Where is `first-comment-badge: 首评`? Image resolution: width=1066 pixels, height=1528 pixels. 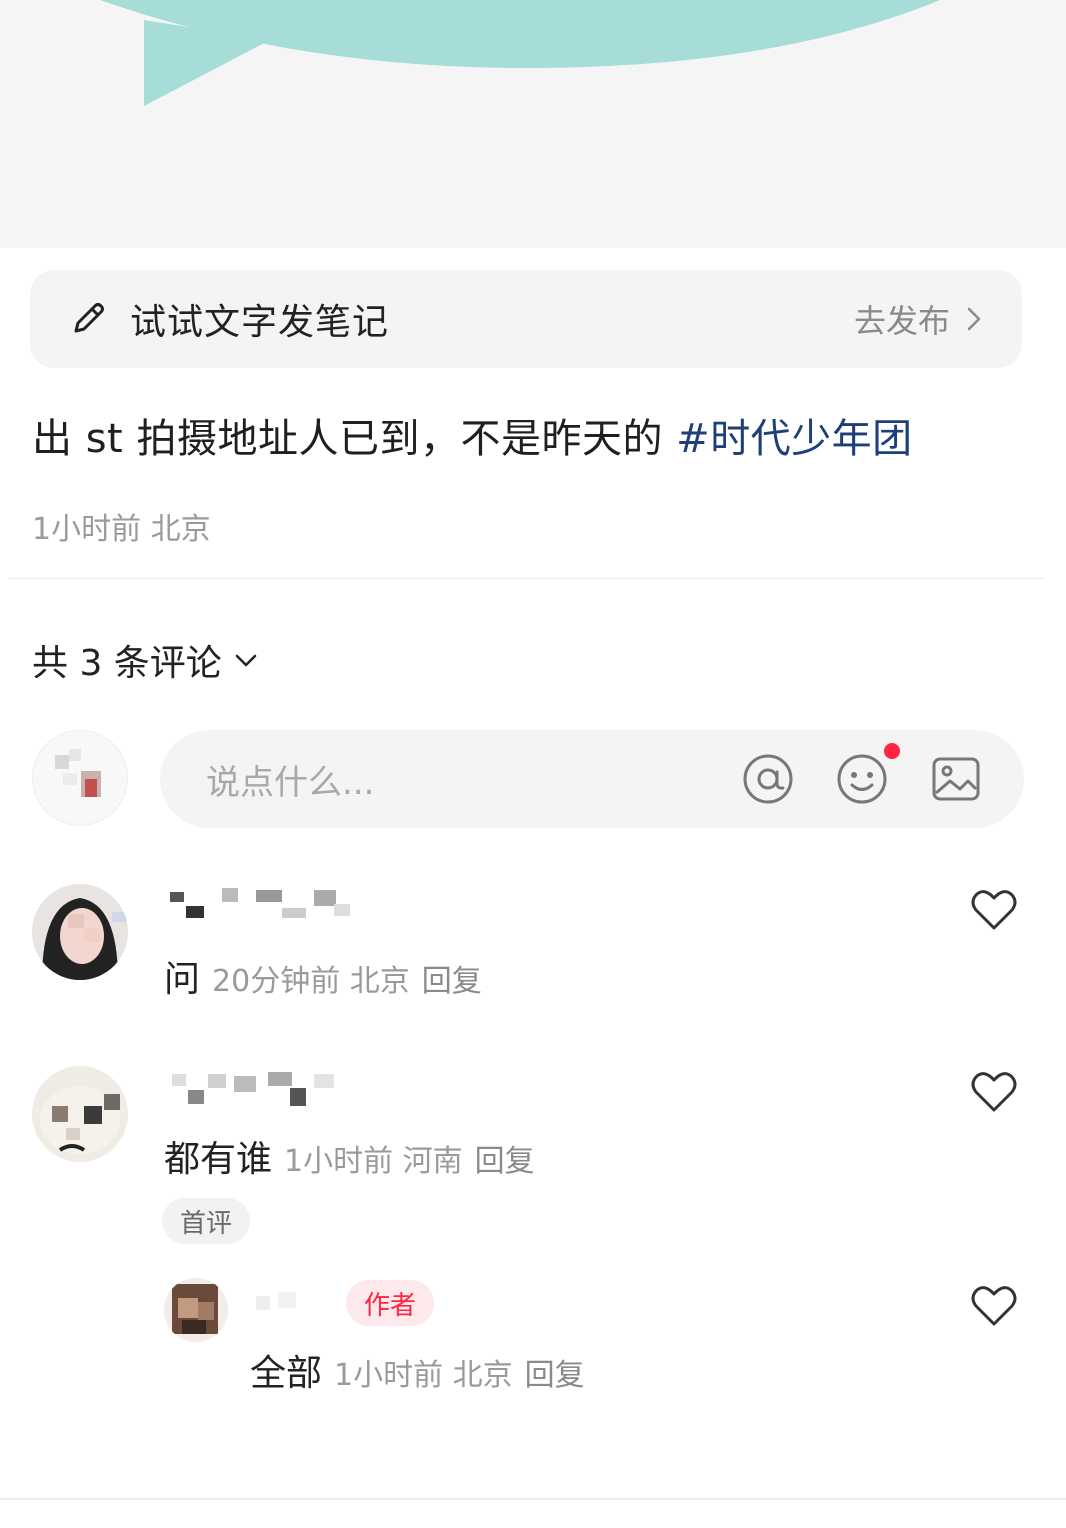
first-comment-badge: 首评 is located at coordinates (206, 1221).